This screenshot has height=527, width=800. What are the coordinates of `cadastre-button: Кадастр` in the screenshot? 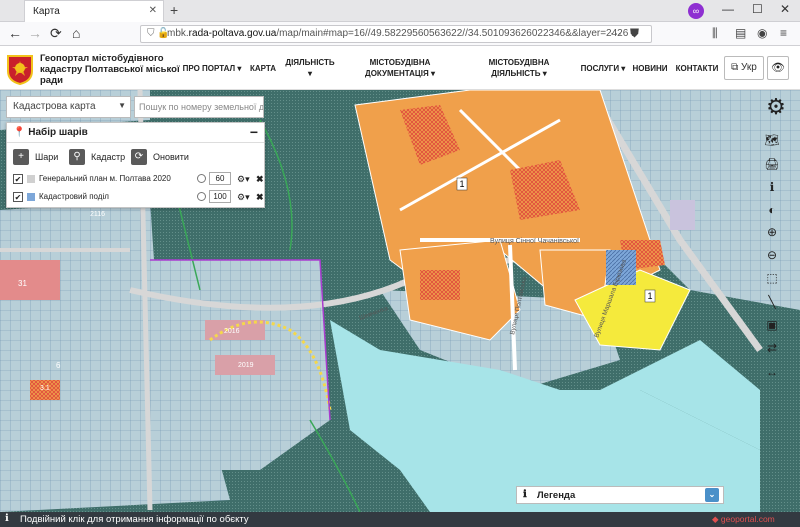 It's located at (108, 157).